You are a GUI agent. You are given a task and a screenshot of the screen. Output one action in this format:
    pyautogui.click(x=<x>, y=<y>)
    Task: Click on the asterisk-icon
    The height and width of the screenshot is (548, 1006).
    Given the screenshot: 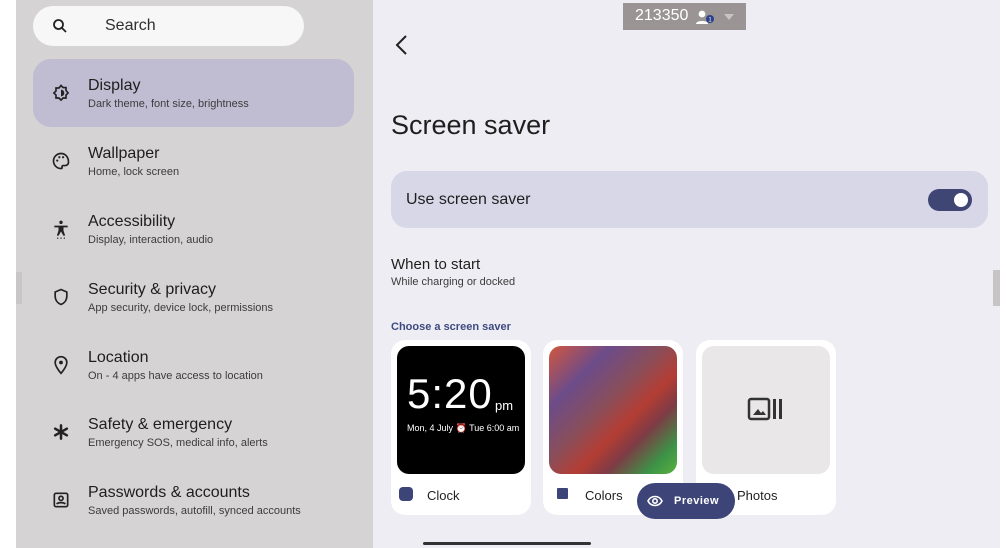 What is the action you would take?
    pyautogui.click(x=61, y=432)
    